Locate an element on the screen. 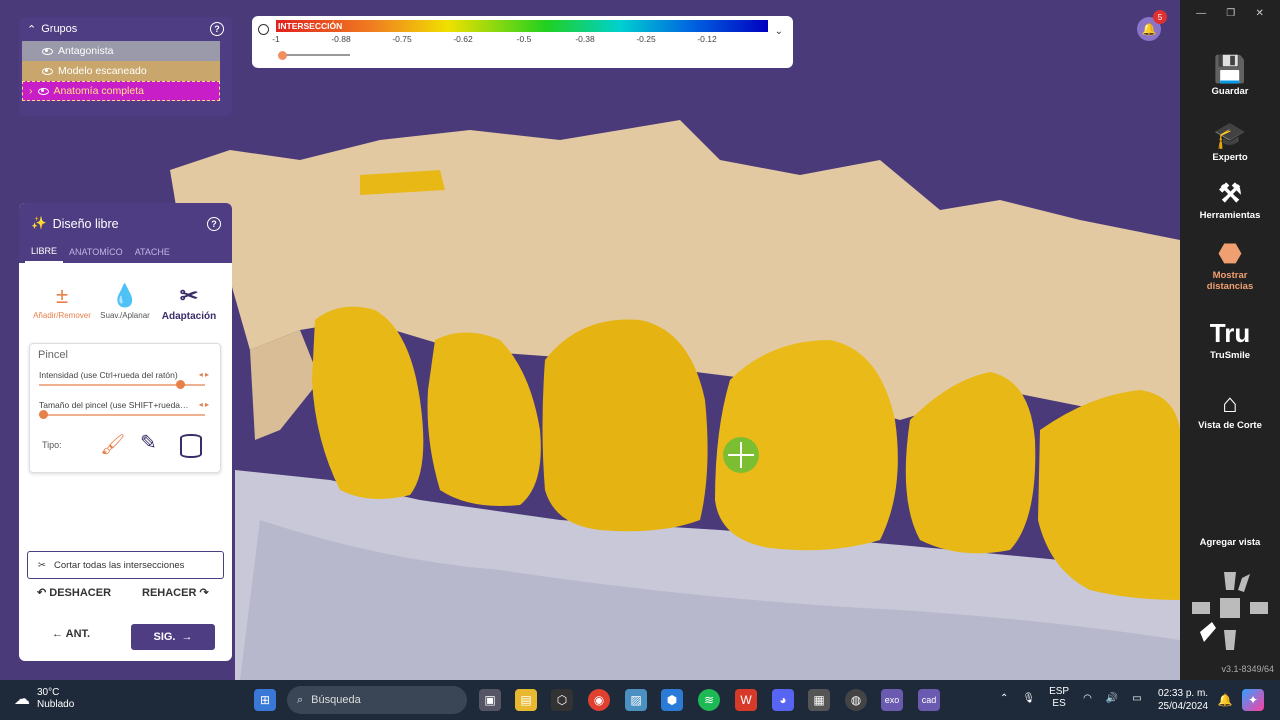 The width and height of the screenshot is (1280, 720). groups-header: ⌃ Grupos ? is located at coordinates (125, 29).